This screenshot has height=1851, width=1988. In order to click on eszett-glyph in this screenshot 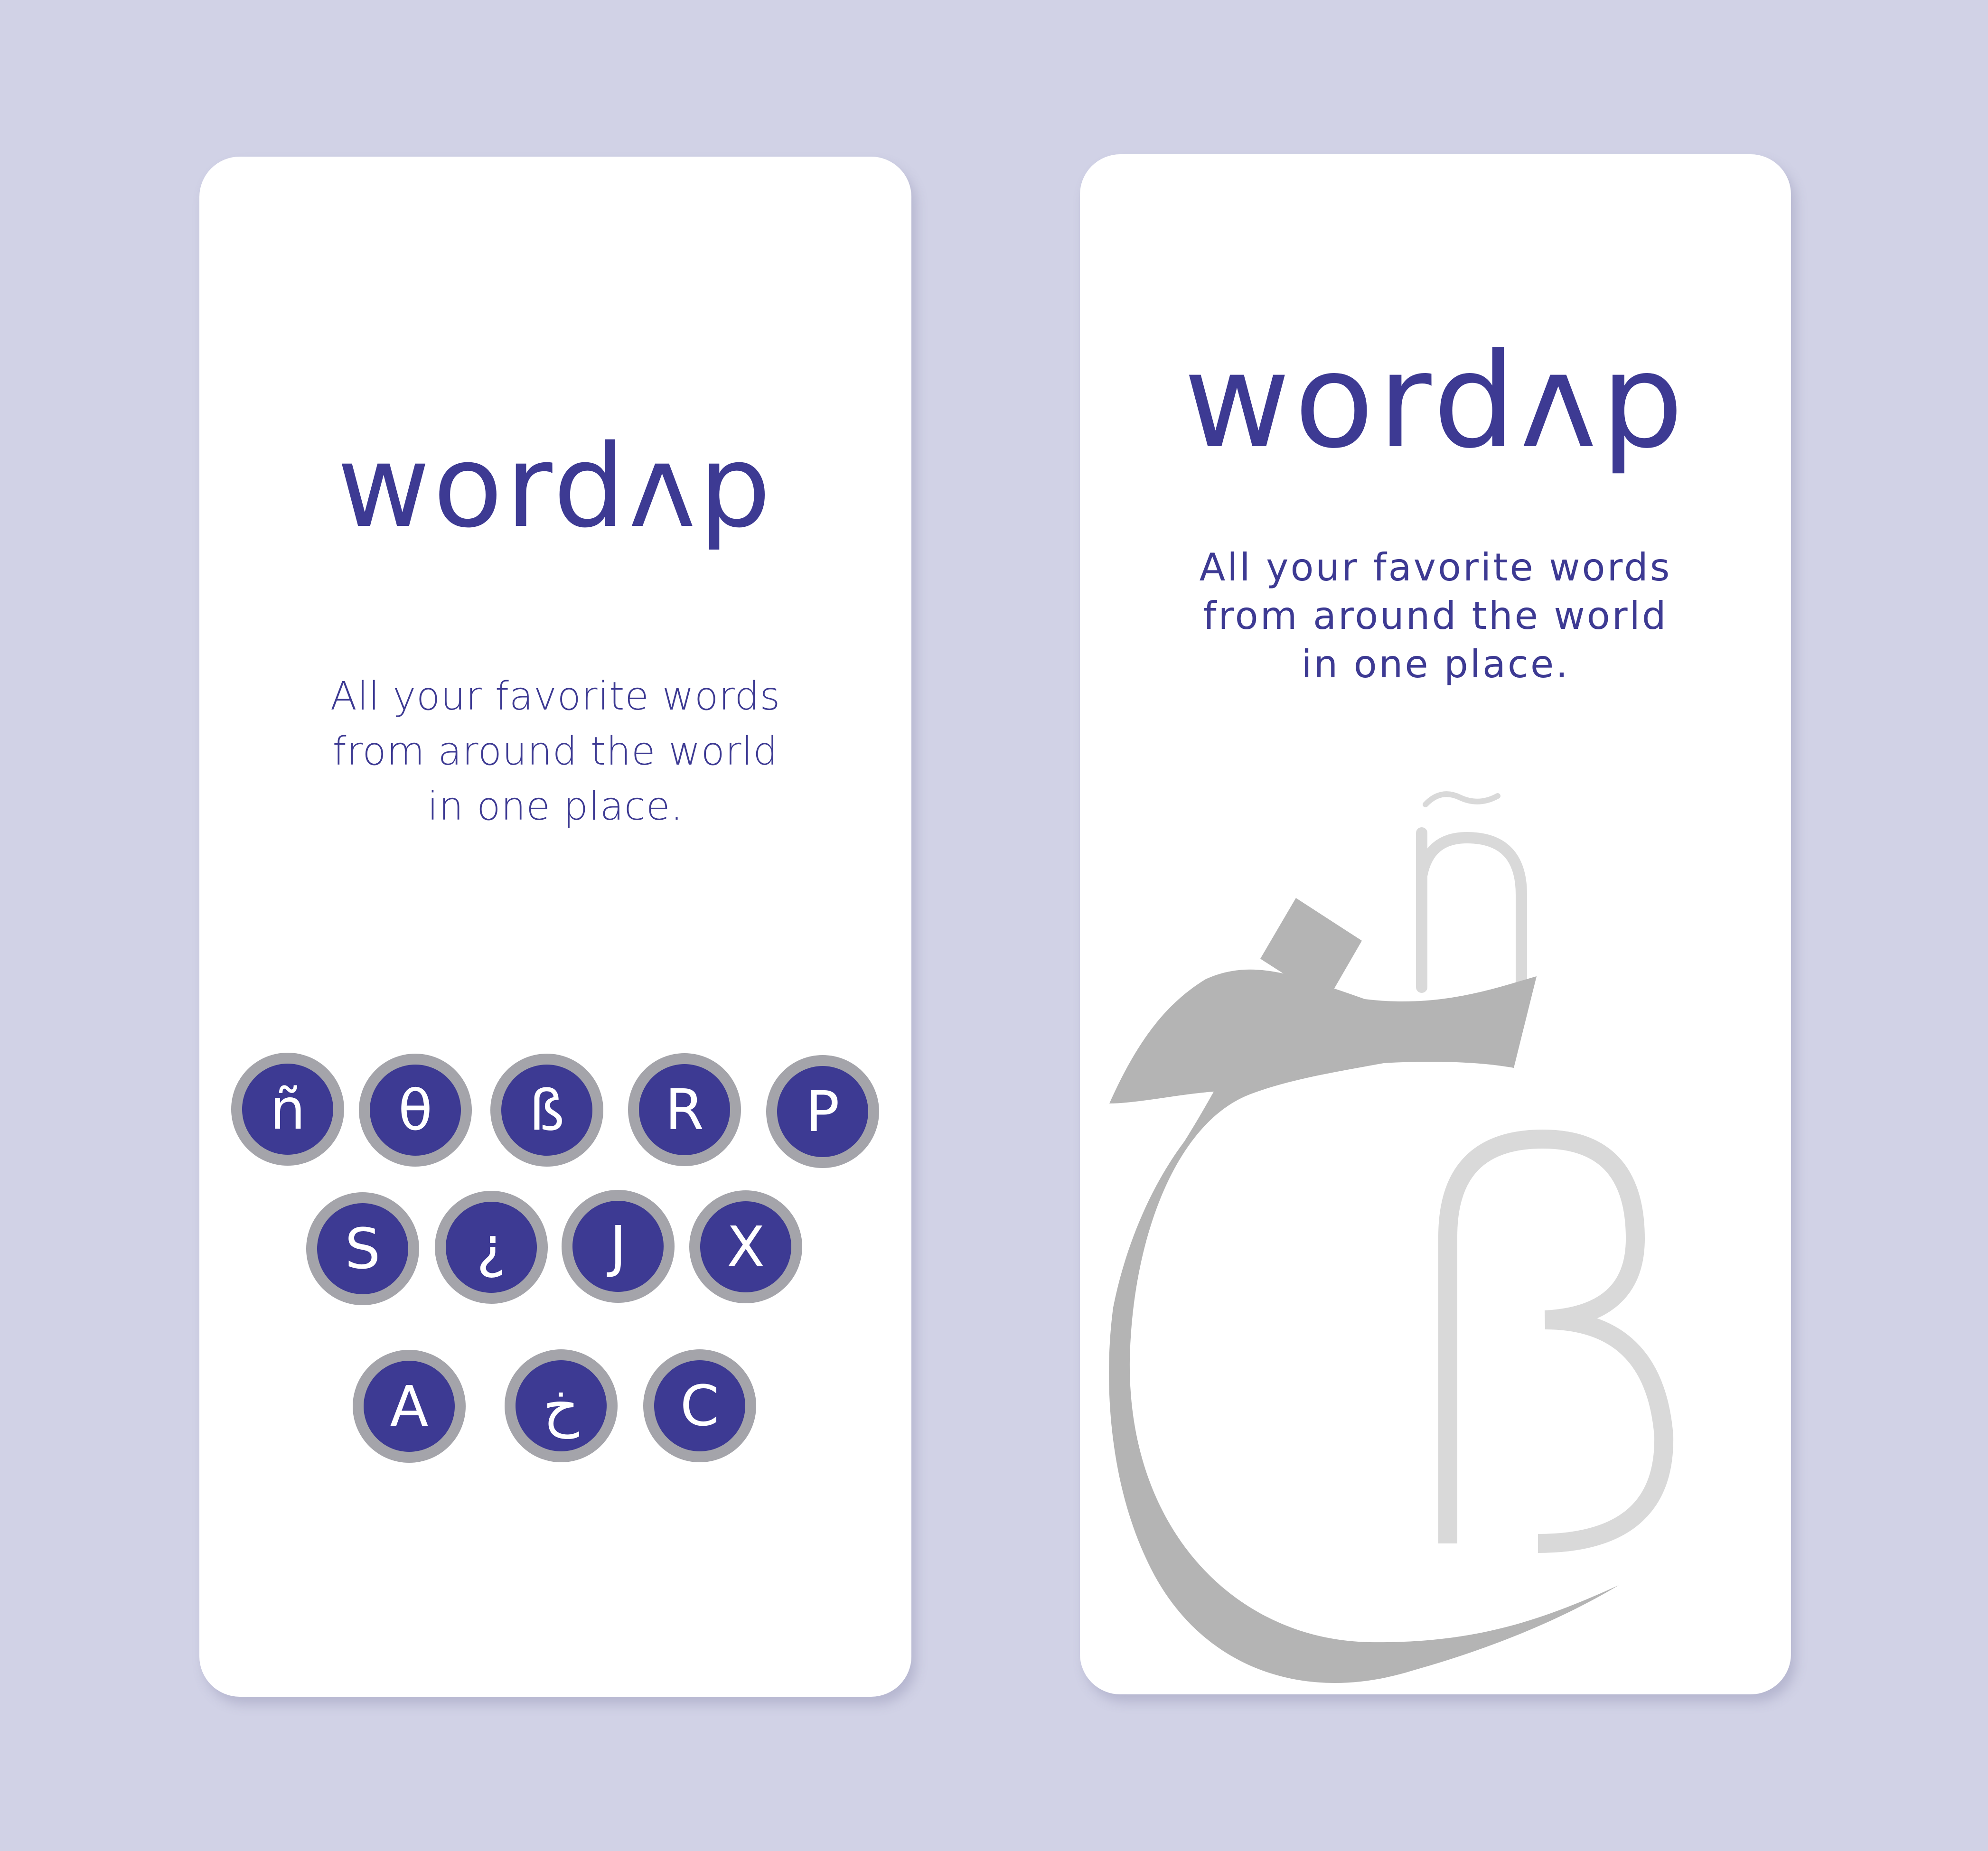, I will do `click(1556, 1341)`.